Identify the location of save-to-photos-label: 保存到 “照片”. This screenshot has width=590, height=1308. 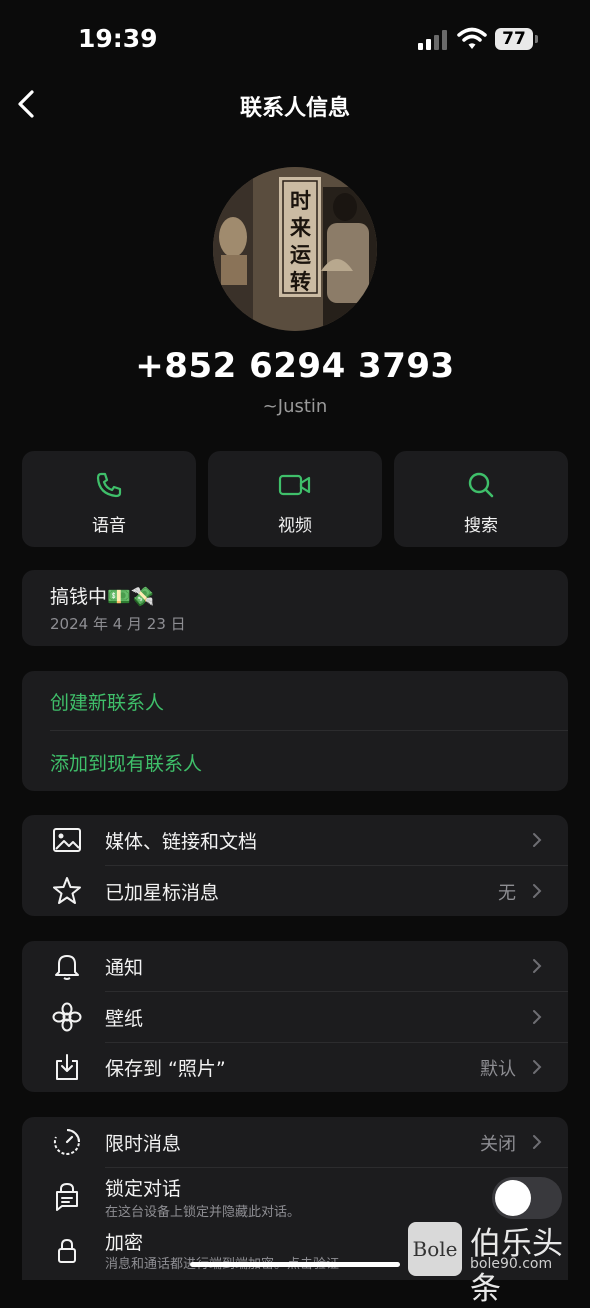
(165, 1069).